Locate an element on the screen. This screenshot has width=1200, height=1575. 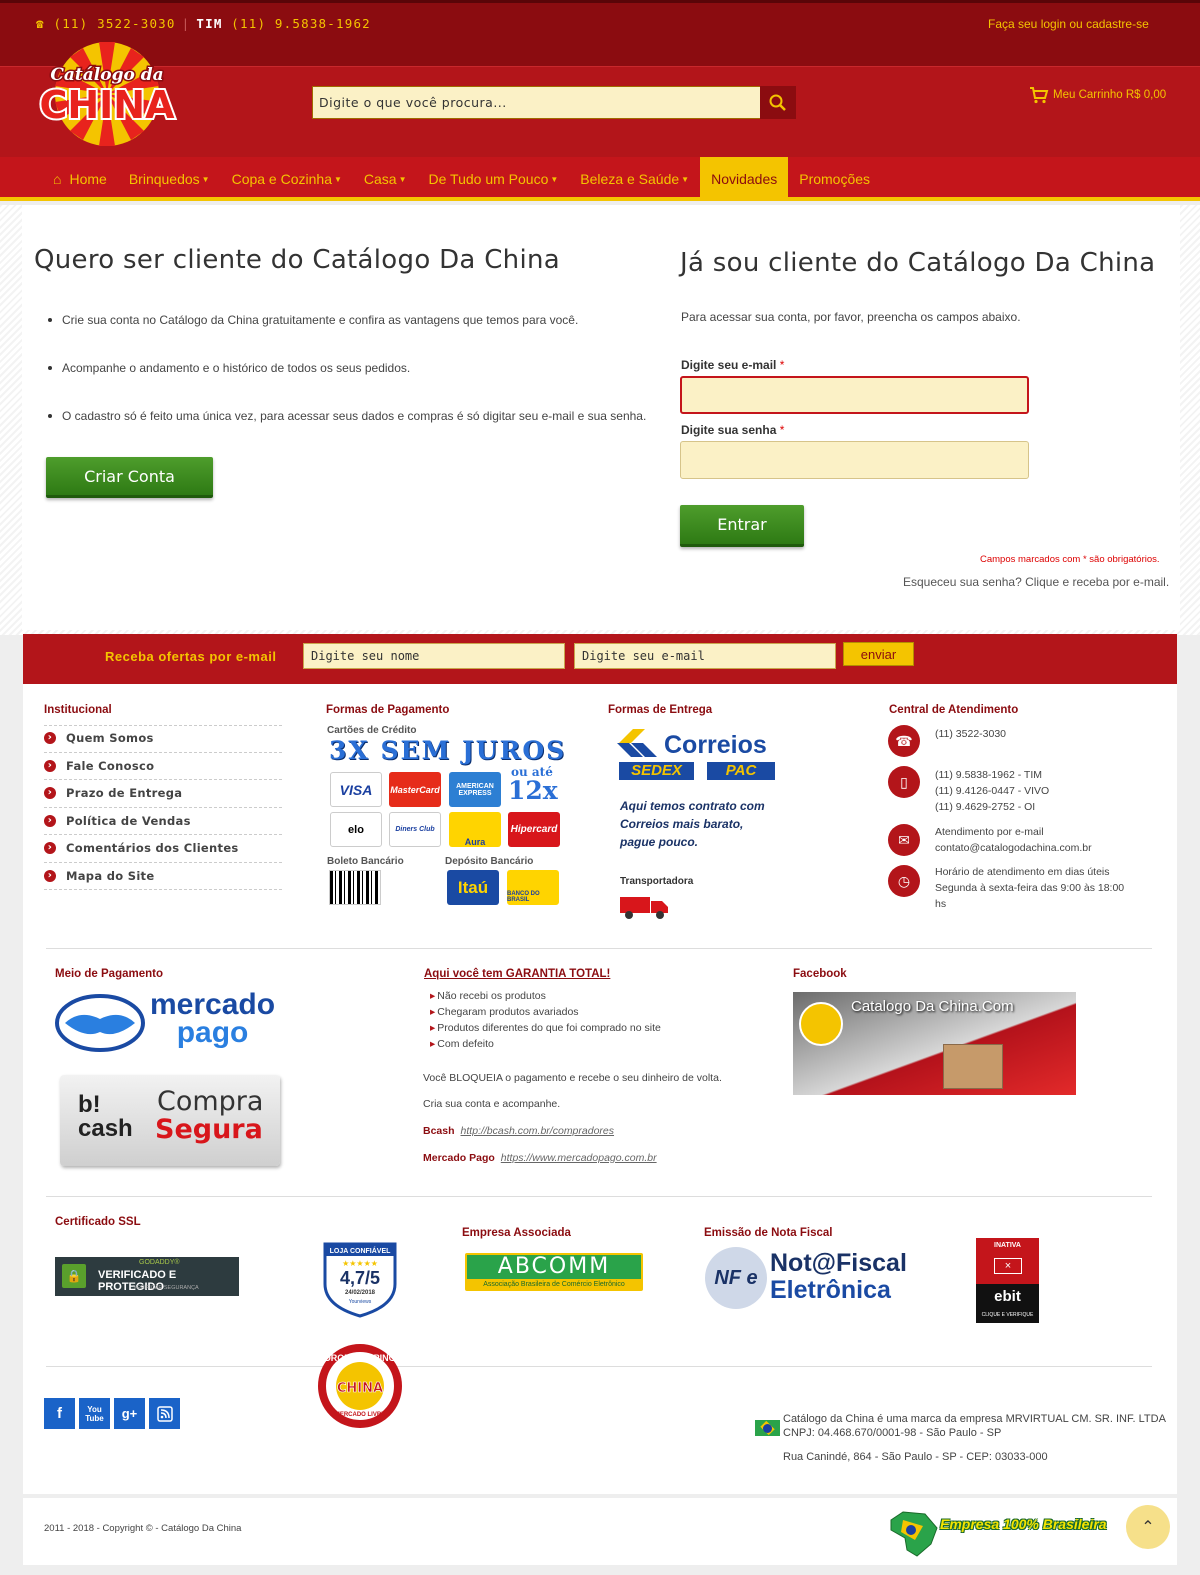
rss-icon is located at coordinates (164, 1413).